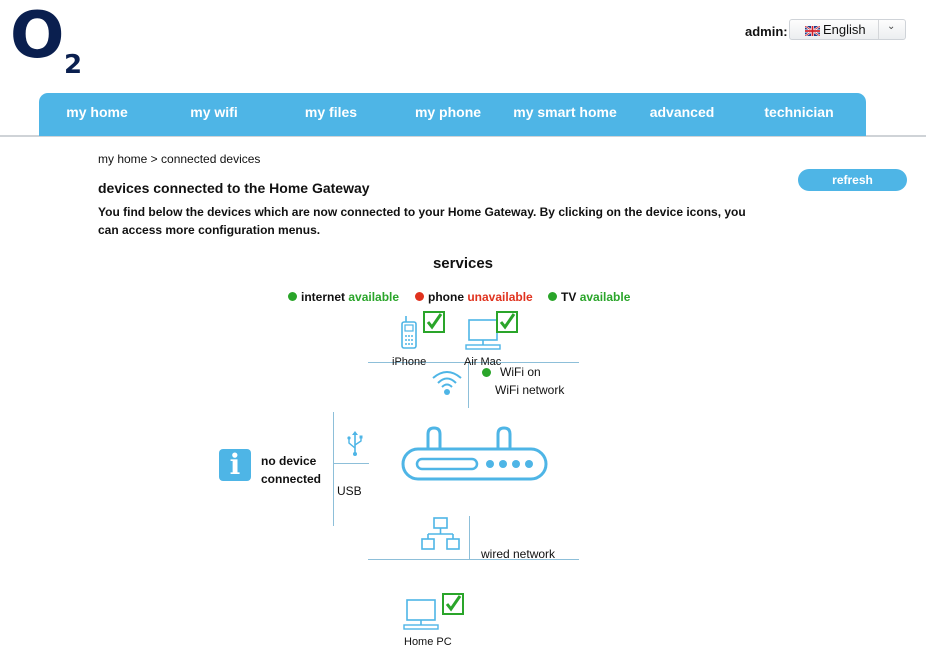  I want to click on info-glyph: i, so click(235, 464).